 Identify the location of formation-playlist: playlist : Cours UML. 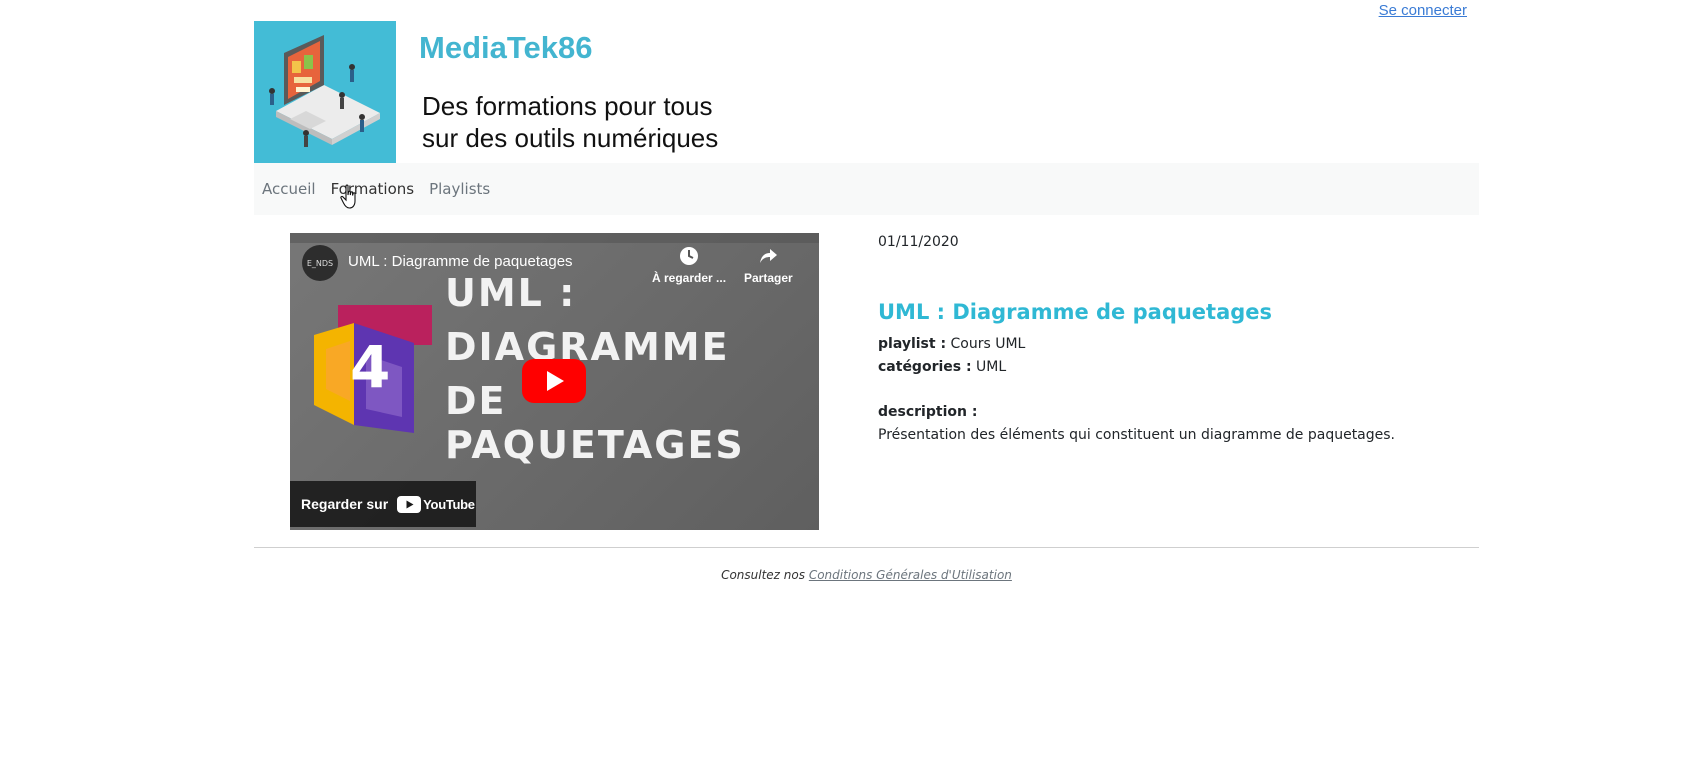
(951, 344).